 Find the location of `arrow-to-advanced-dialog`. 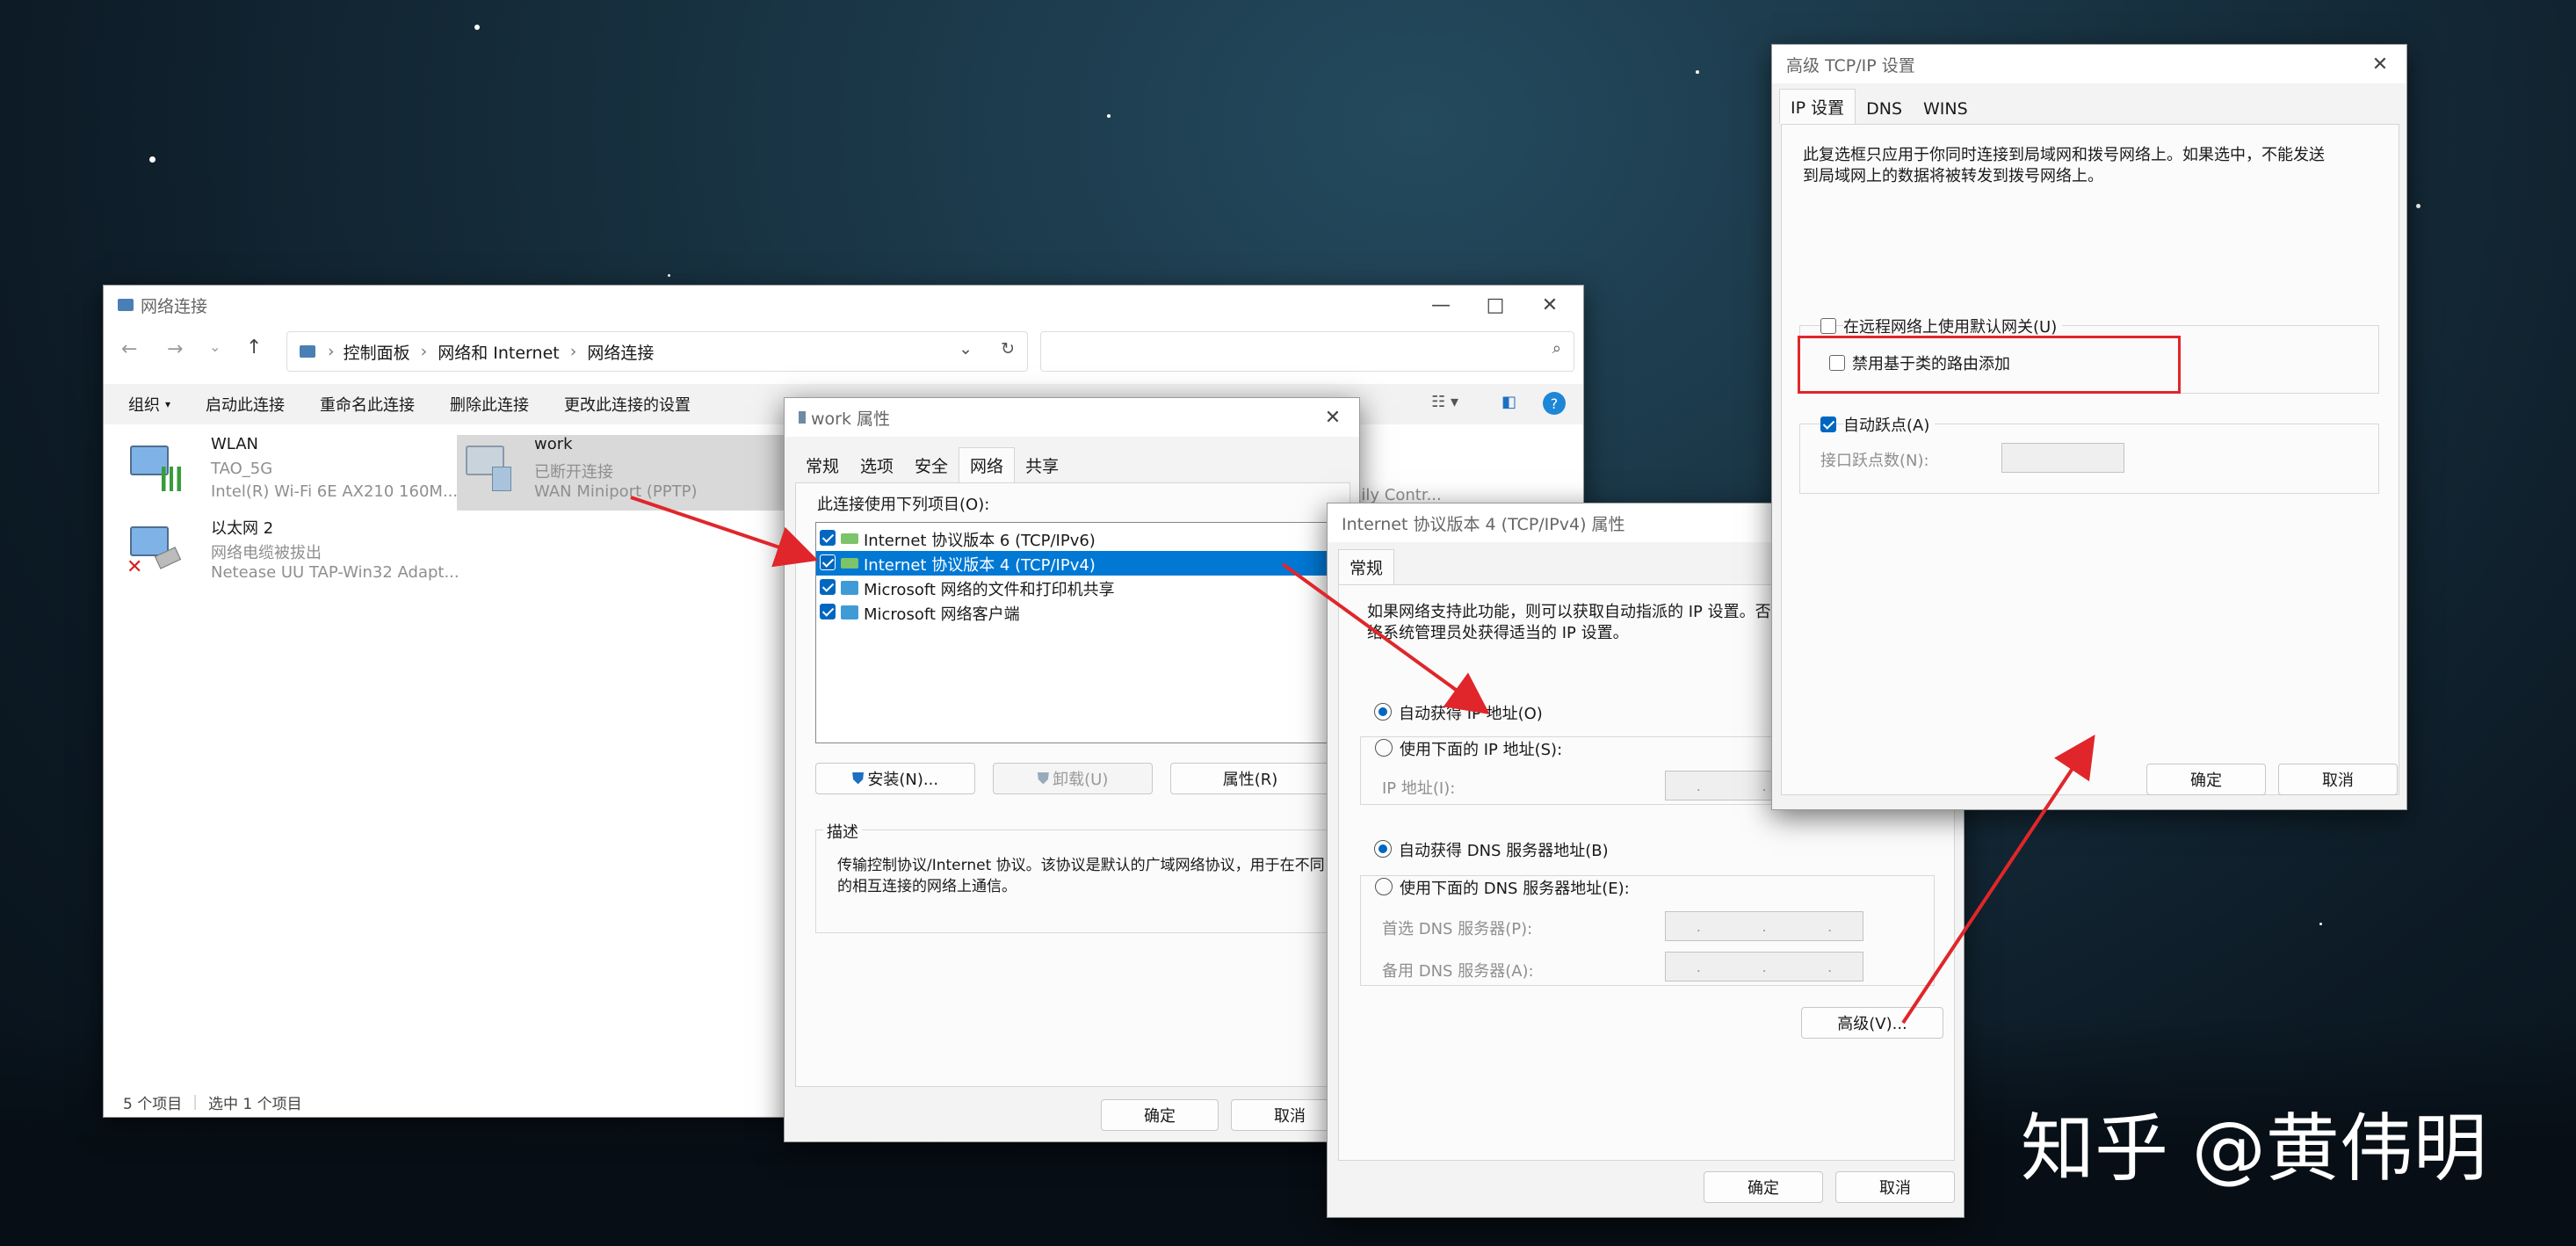

arrow-to-advanced-dialog is located at coordinates (1998, 880).